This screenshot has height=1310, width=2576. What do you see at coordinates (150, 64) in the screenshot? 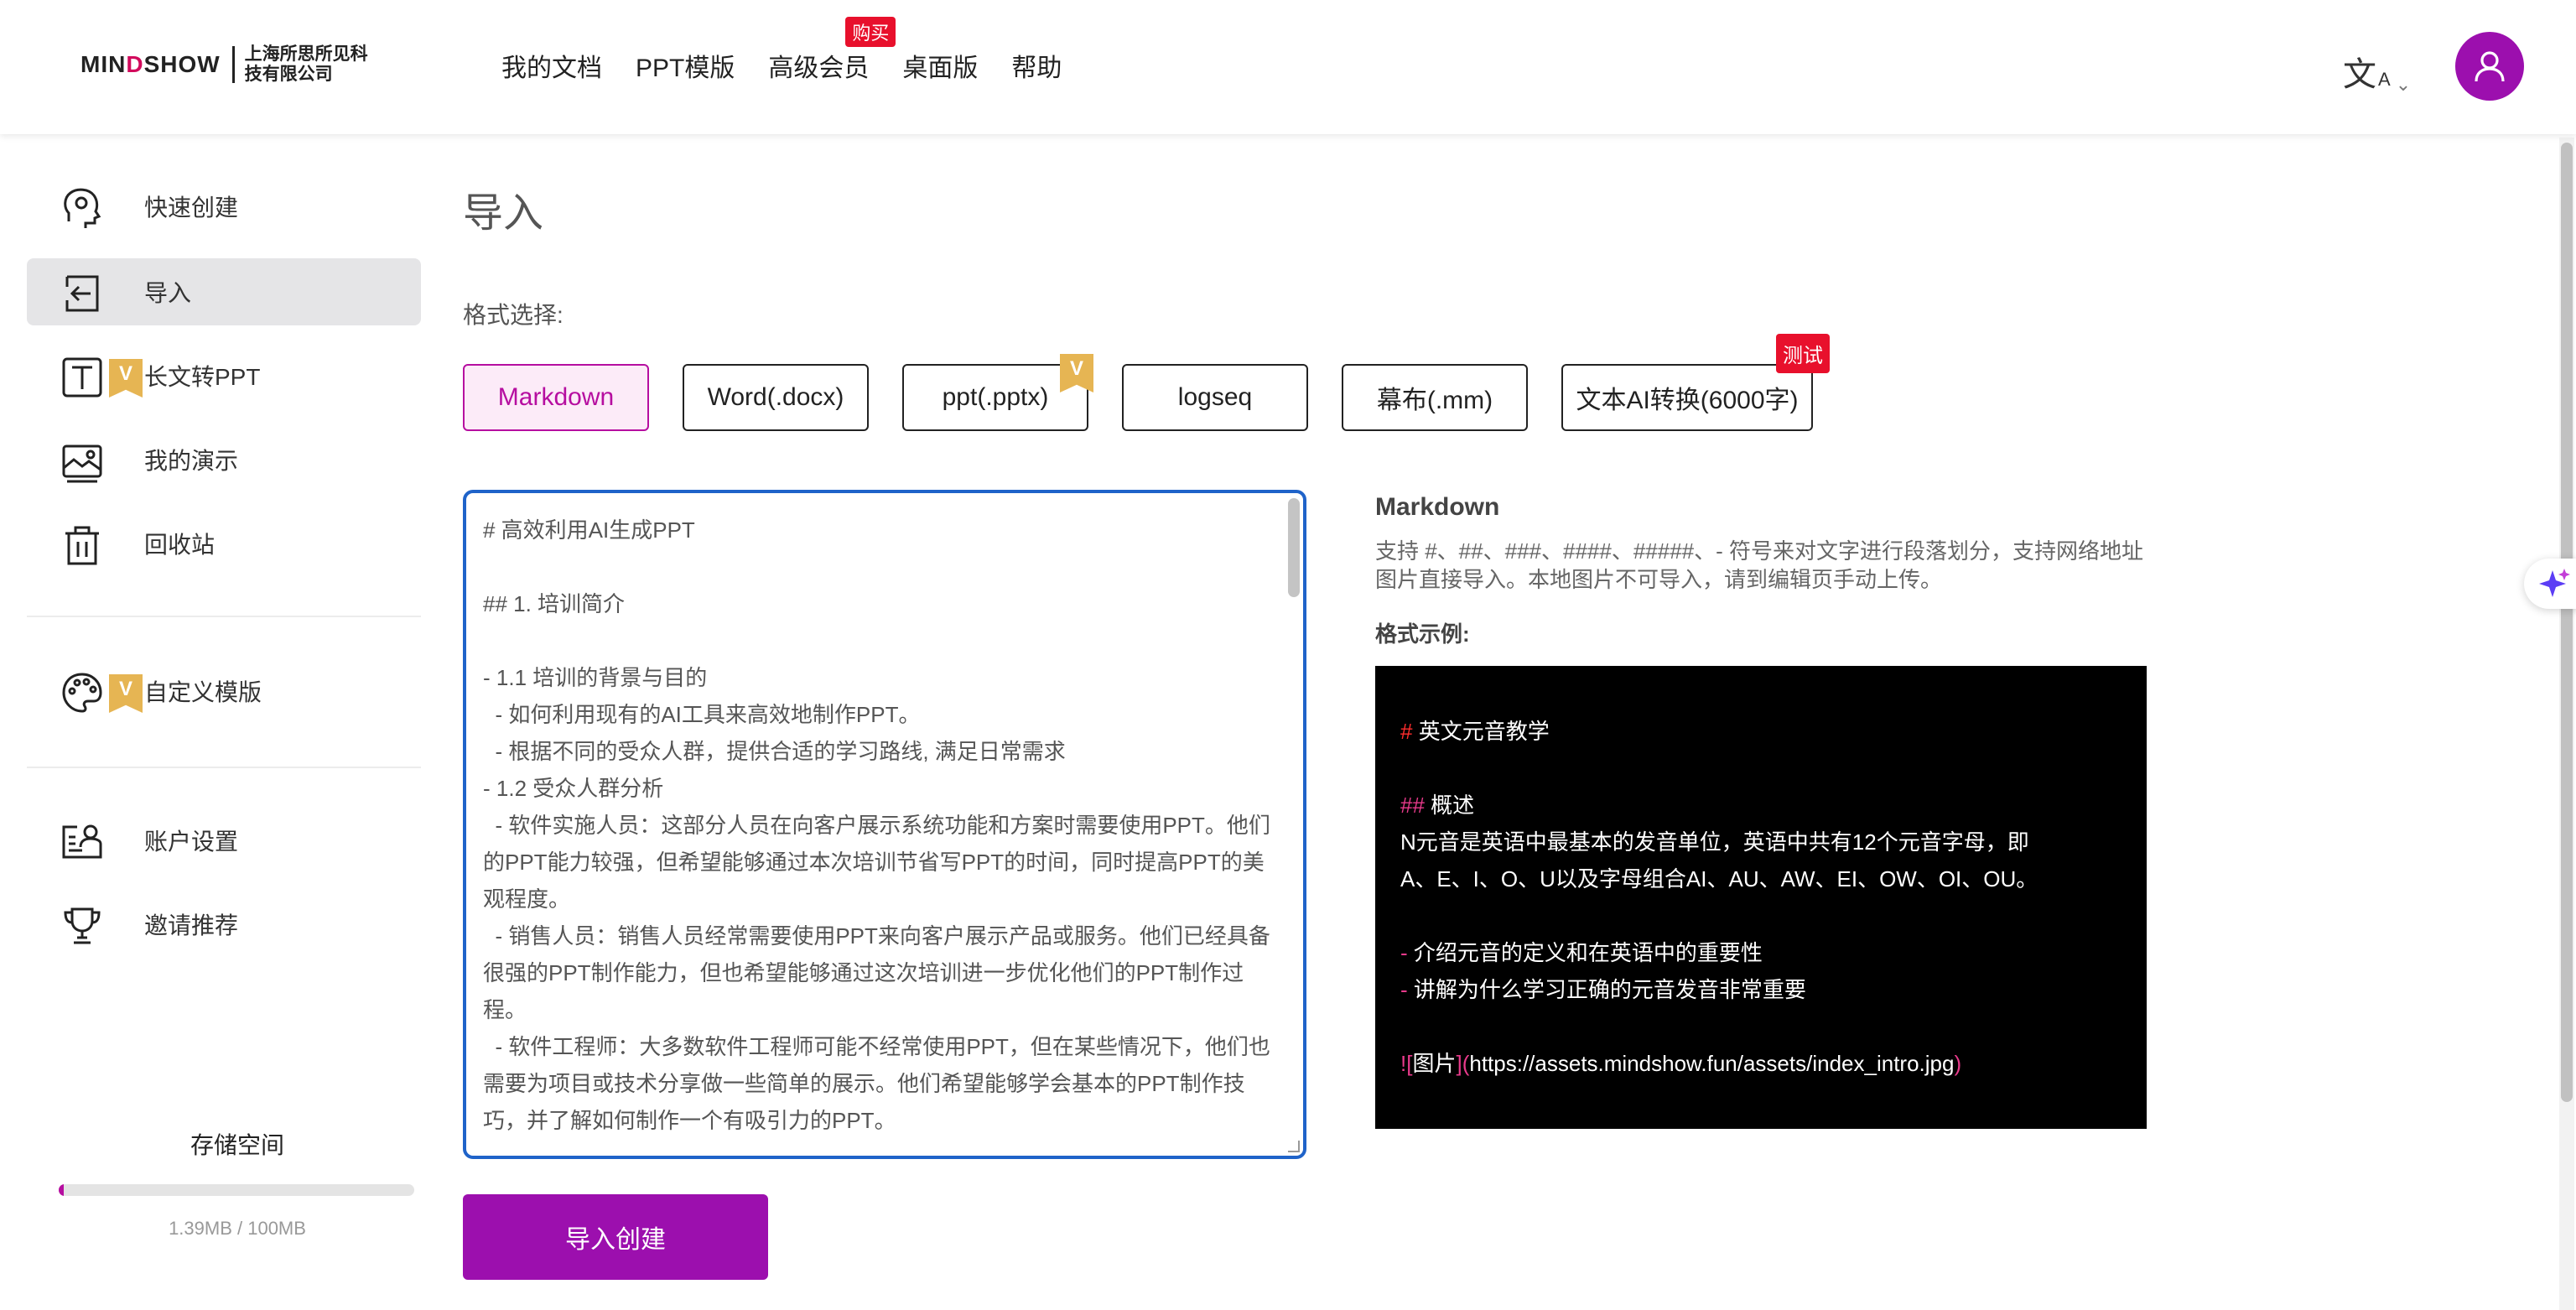
I see `logo-wordmark: MINDSHOW` at bounding box center [150, 64].